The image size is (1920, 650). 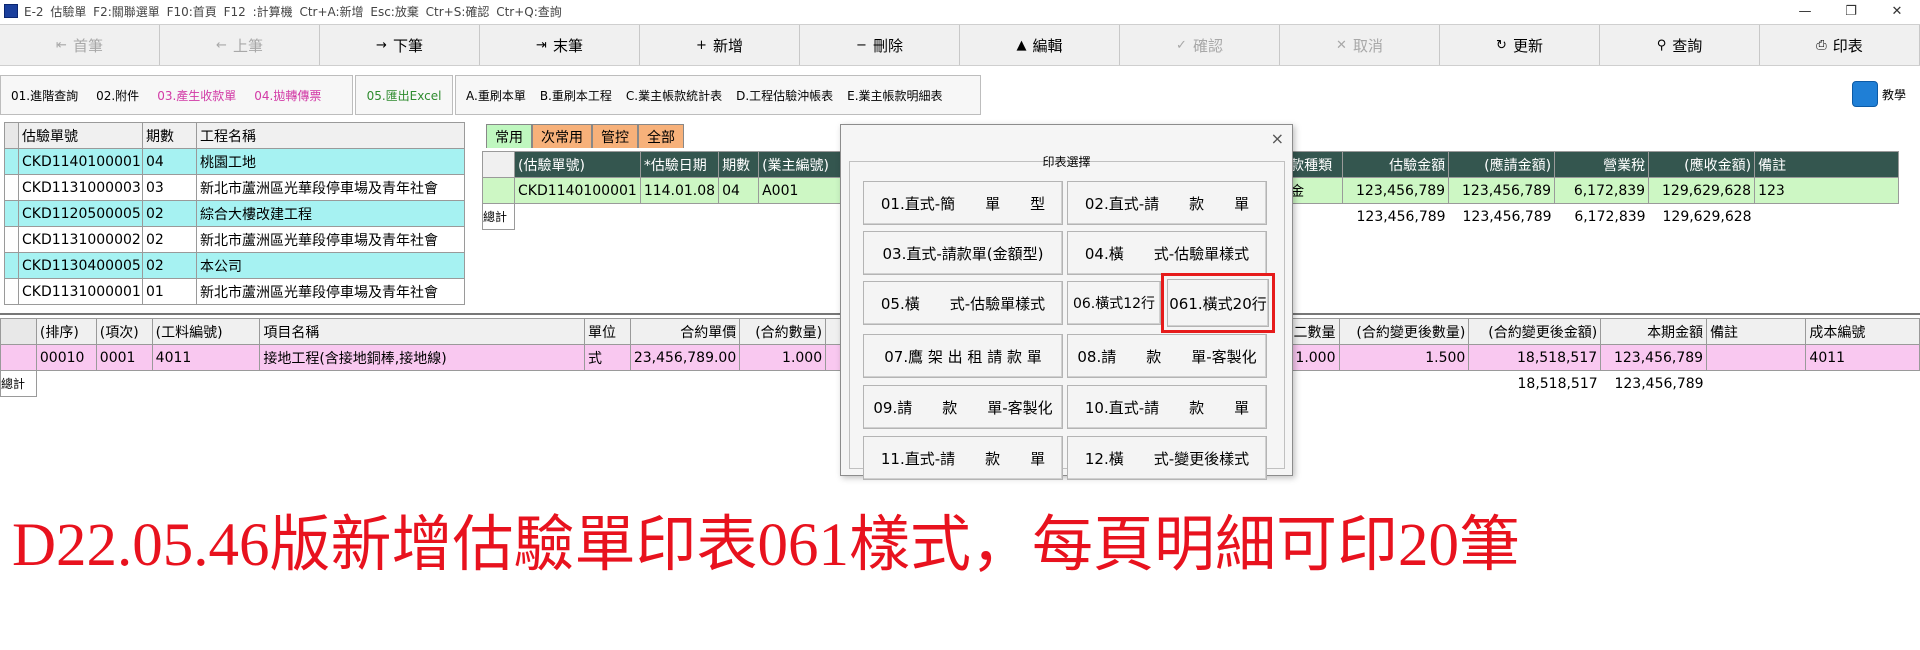 I want to click on add-button: + 新增, so click(x=720, y=45).